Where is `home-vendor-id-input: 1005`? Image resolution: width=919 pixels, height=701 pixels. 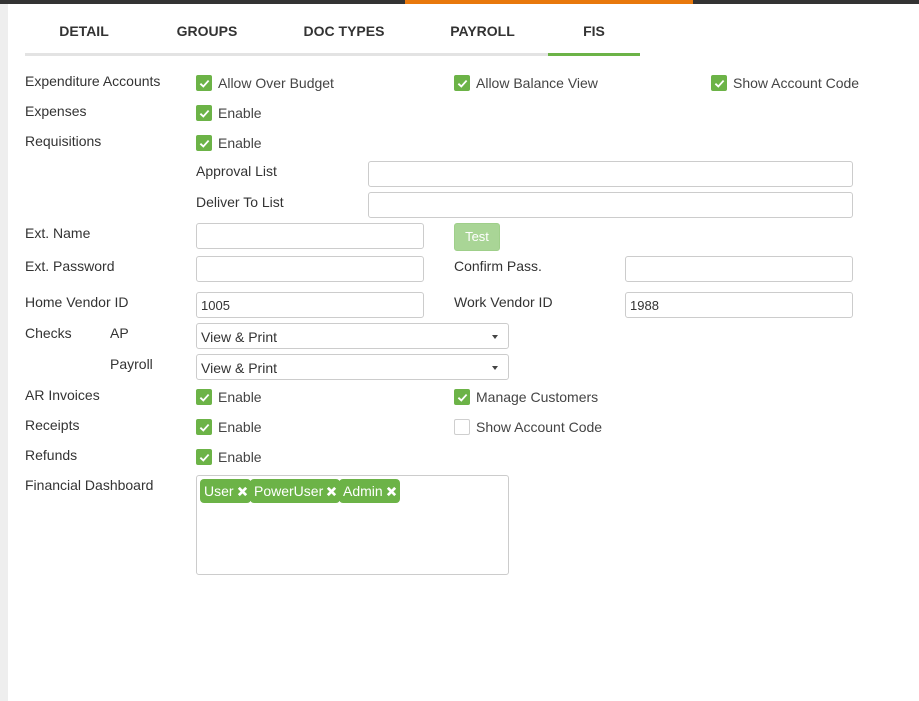
home-vendor-id-input: 1005 is located at coordinates (310, 305).